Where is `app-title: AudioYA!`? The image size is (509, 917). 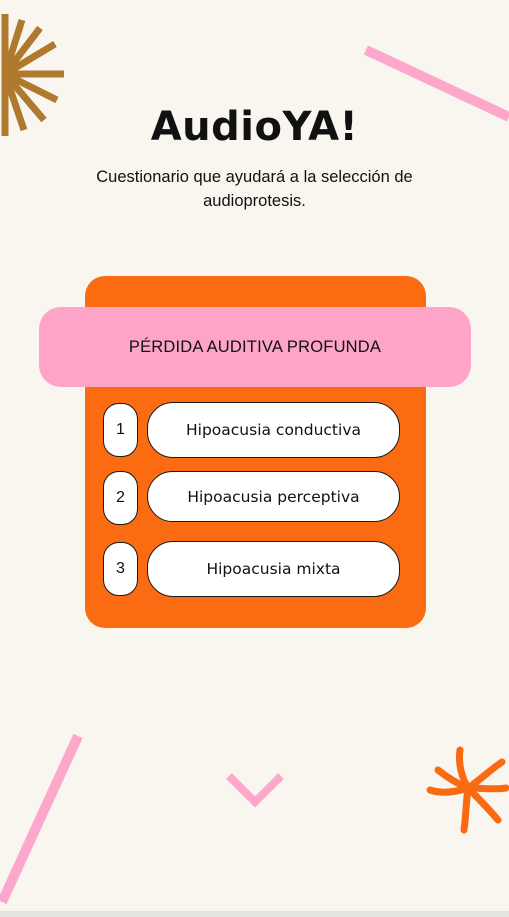
app-title: AudioYA! is located at coordinates (254, 127).